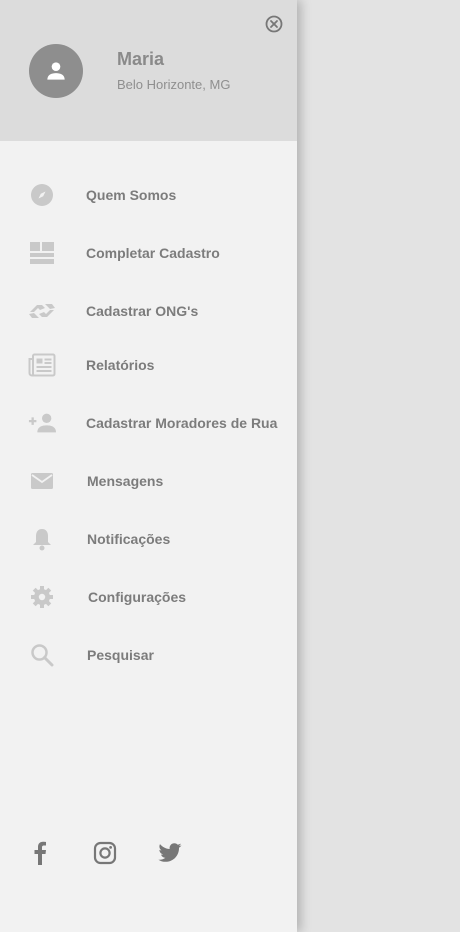 Image resolution: width=460 pixels, height=932 pixels. I want to click on dashboard-layout-icon, so click(42, 253).